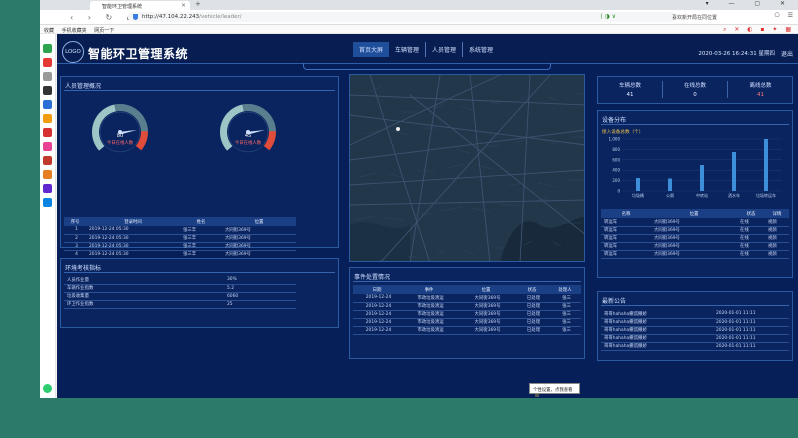  Describe the element at coordinates (565, 322) in the screenshot. I see `table-cell: 张三` at that location.